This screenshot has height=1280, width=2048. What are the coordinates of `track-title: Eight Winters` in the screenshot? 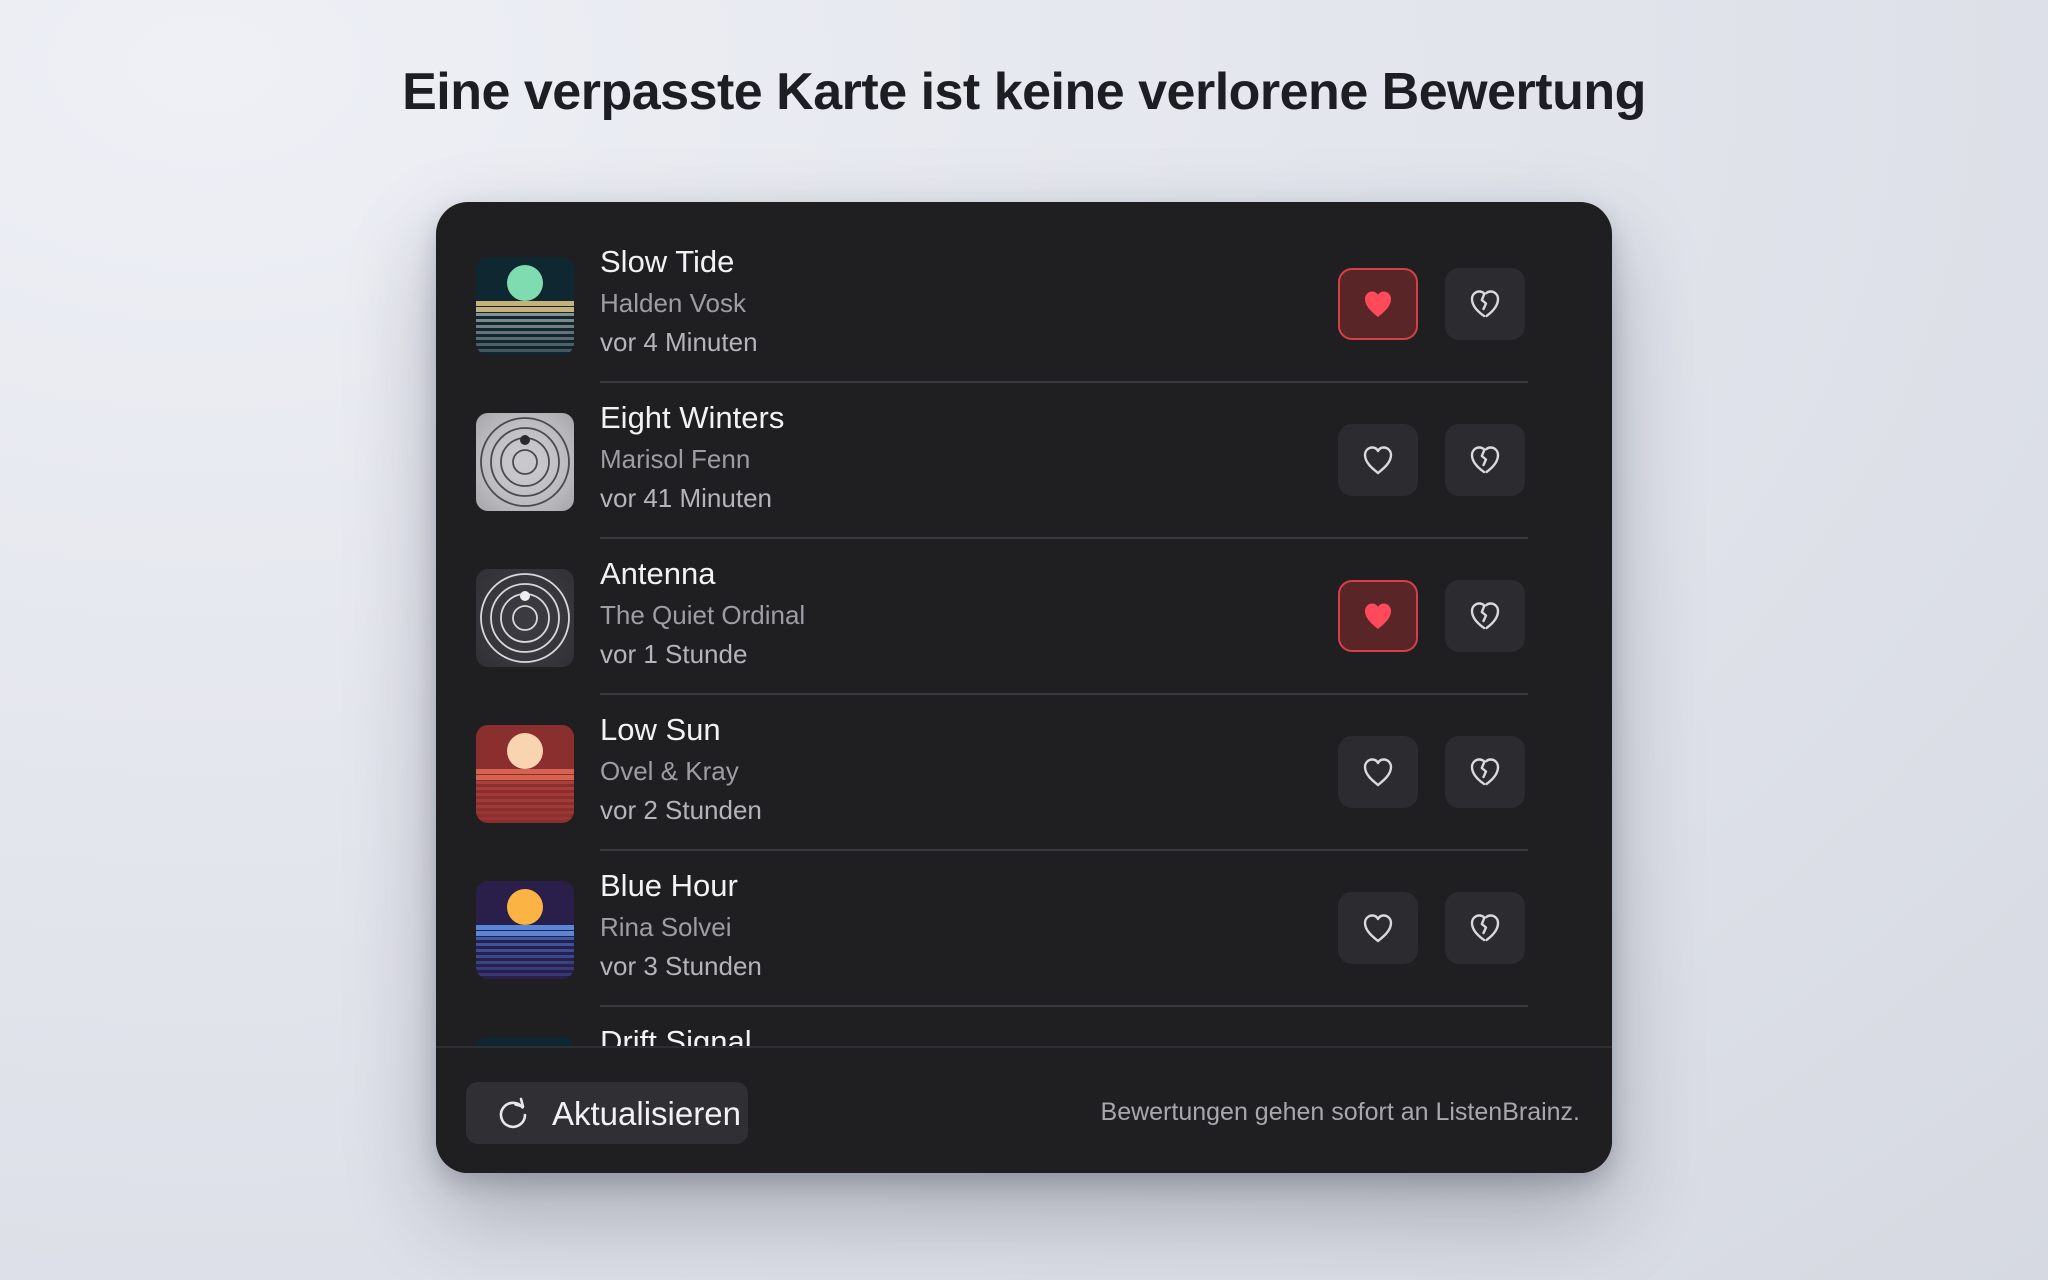 It's located at (692, 417).